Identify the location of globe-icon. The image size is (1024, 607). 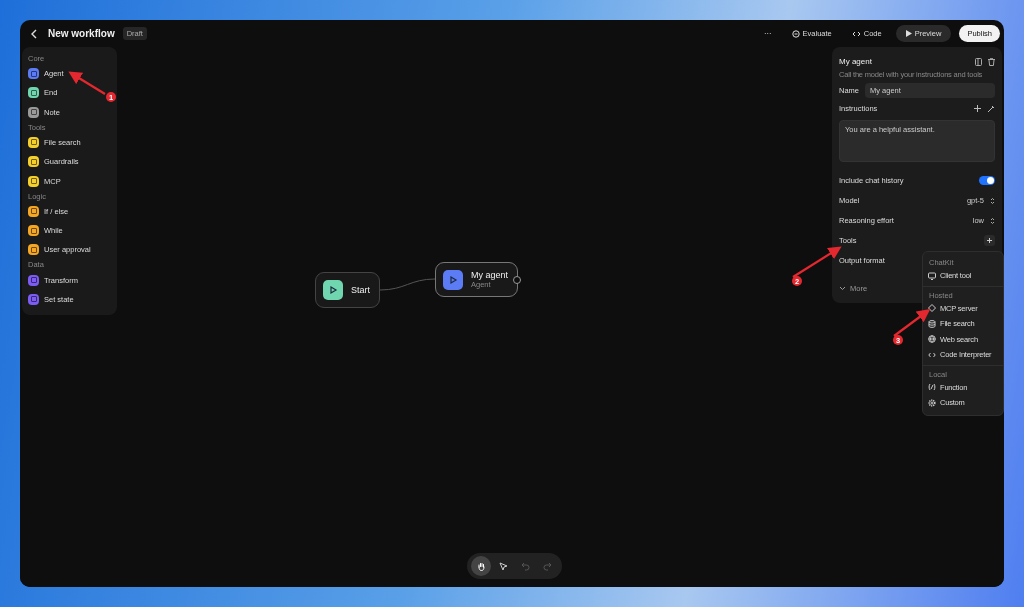
(932, 339).